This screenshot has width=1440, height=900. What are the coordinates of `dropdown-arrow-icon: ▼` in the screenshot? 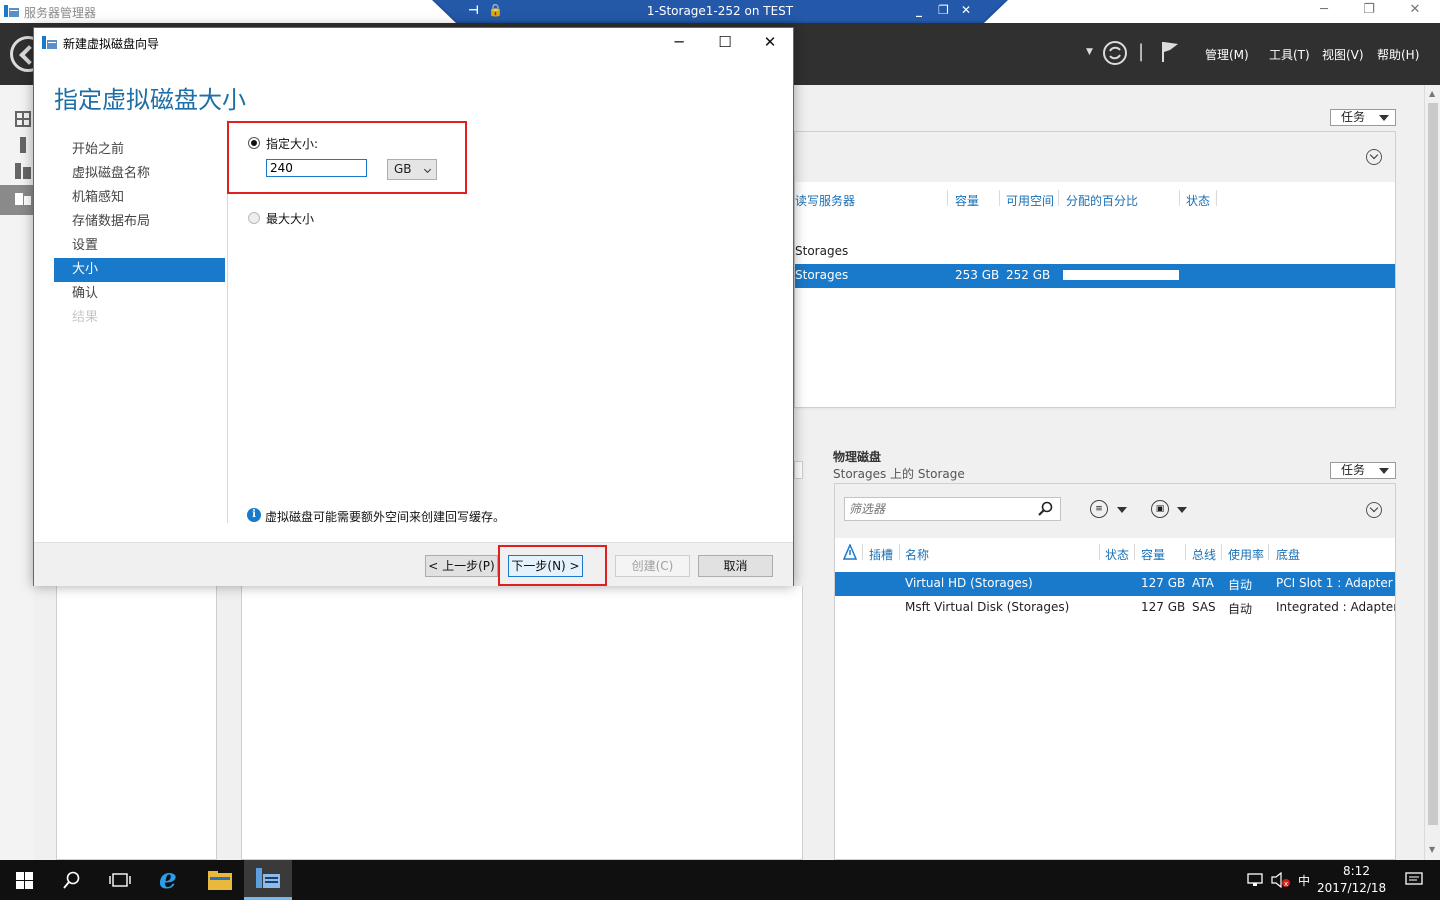 It's located at (1089, 52).